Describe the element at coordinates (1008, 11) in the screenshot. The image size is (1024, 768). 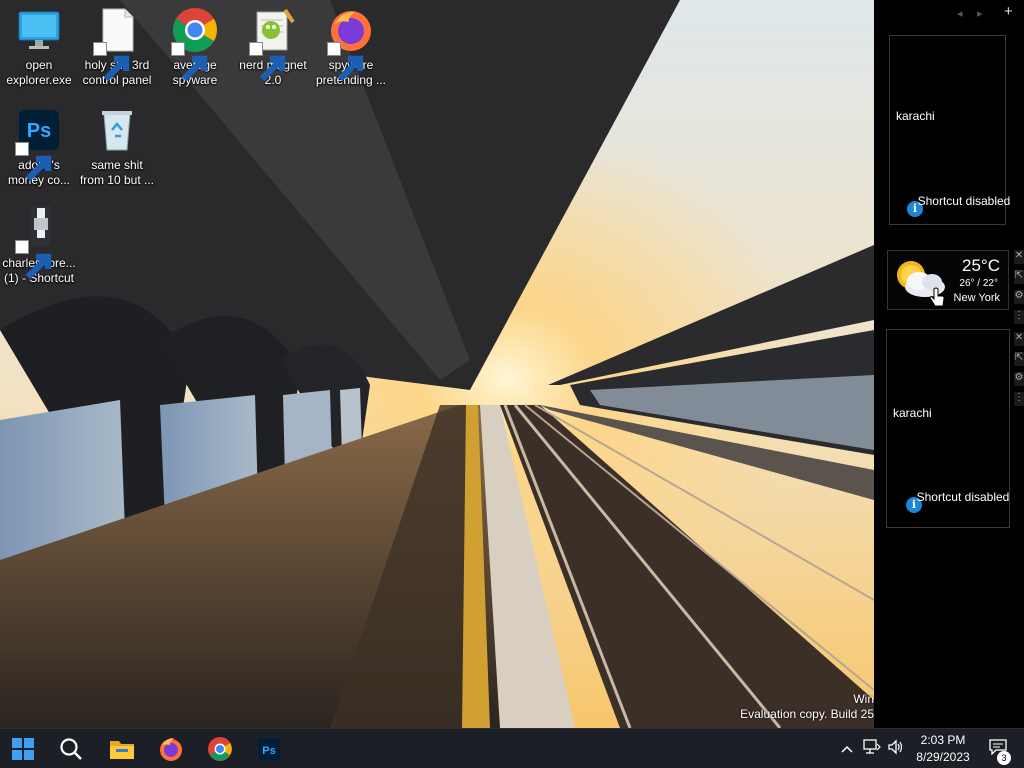
I see `sidebar-add-gadget-button: +` at that location.